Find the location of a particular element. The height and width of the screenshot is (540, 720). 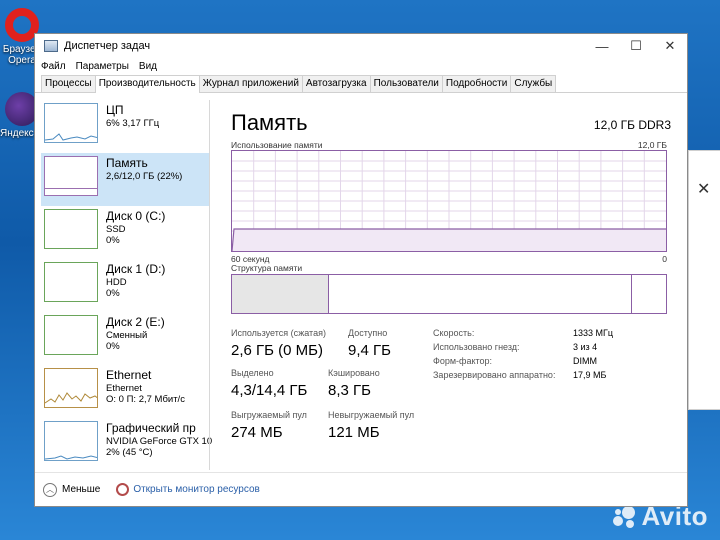

minimize-button: — is located at coordinates (602, 46).